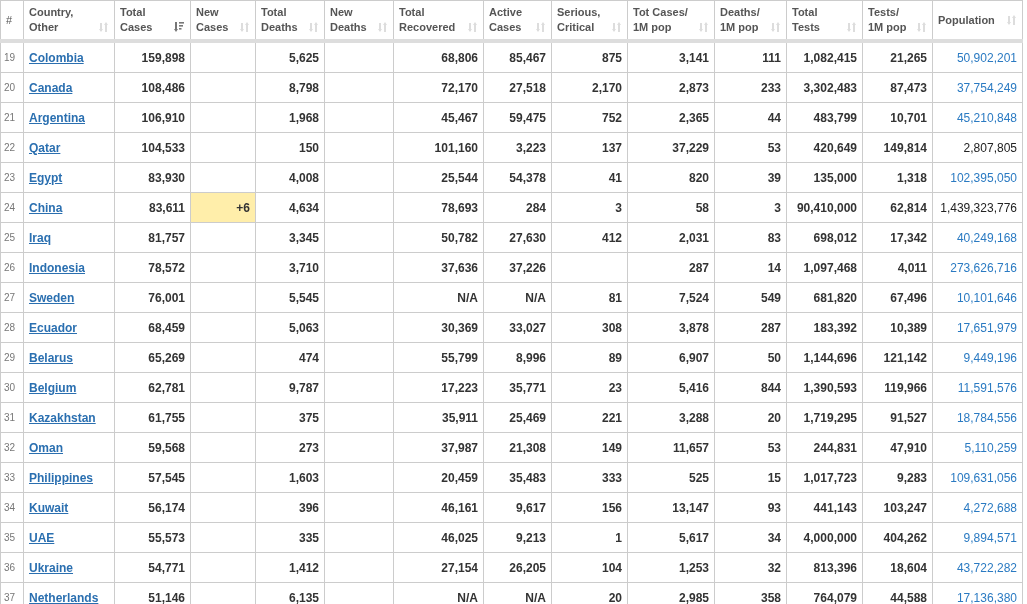 This screenshot has width=1027, height=604. What do you see at coordinates (977, 447) in the screenshot?
I see `population-cell: 5,110,259` at bounding box center [977, 447].